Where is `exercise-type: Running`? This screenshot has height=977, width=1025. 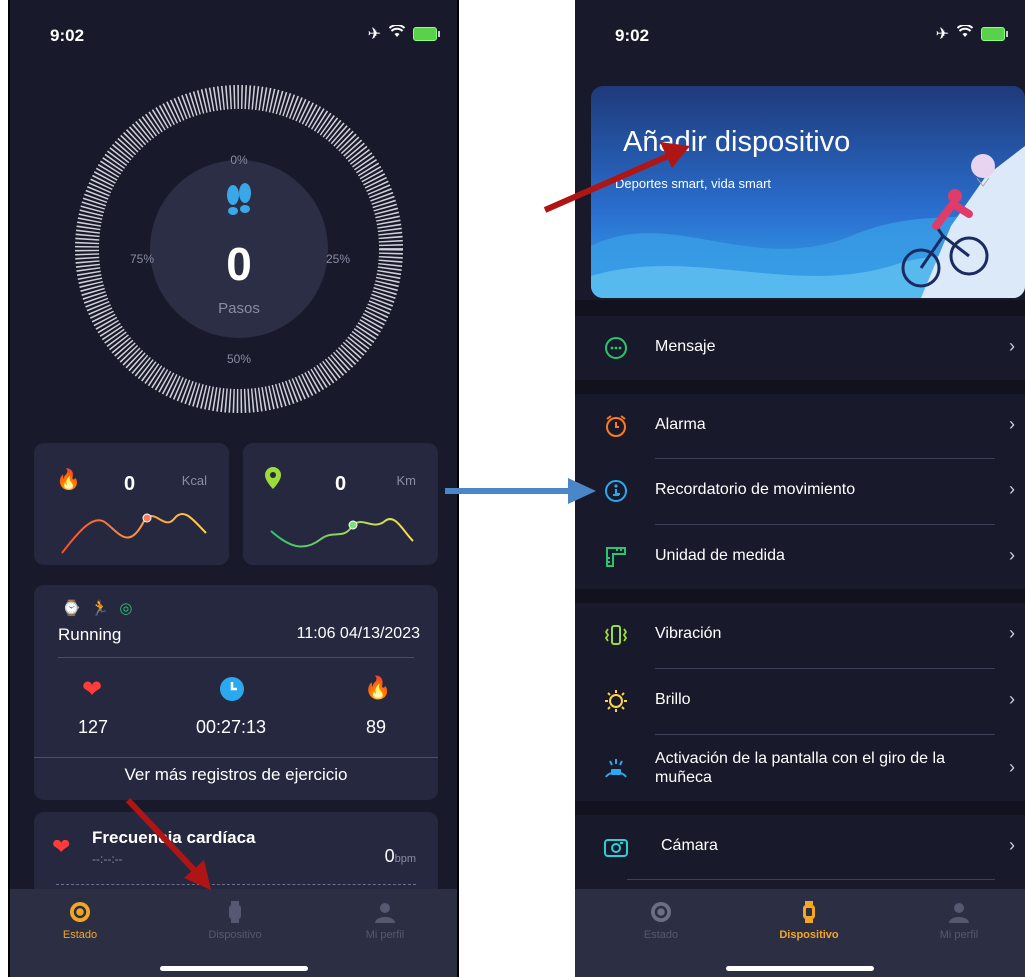 exercise-type: Running is located at coordinates (90, 634).